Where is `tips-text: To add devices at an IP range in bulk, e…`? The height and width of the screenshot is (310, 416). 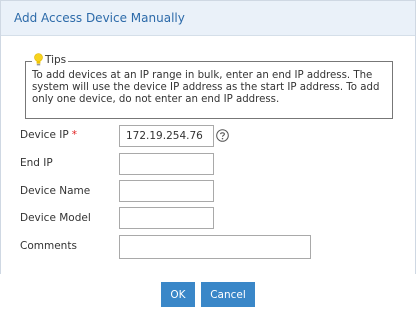
tips-text: To add devices at an IP range in bulk, e… is located at coordinates (210, 88).